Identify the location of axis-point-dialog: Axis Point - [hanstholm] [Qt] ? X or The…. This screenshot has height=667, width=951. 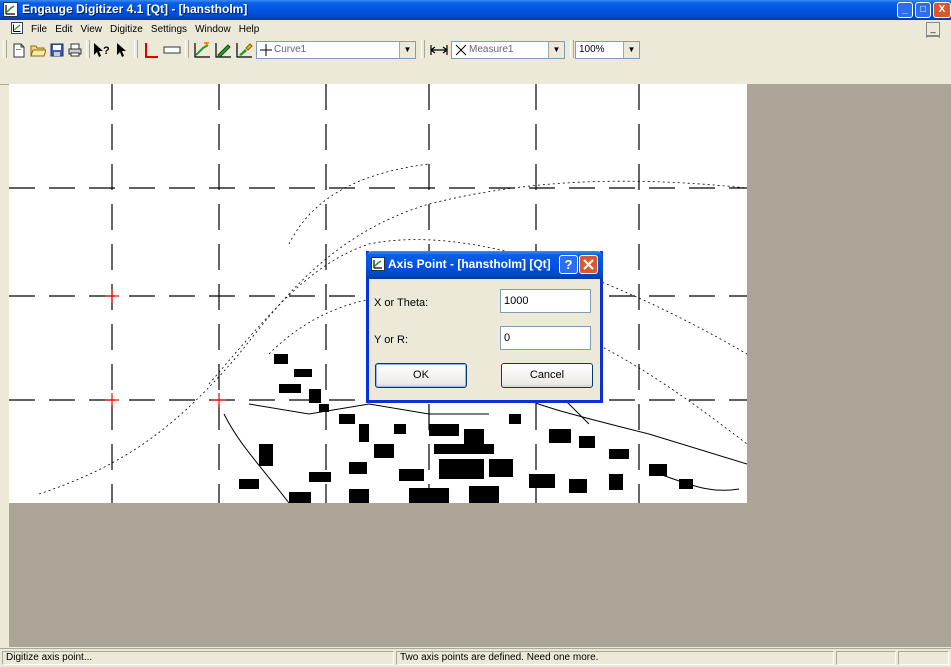
(484, 327).